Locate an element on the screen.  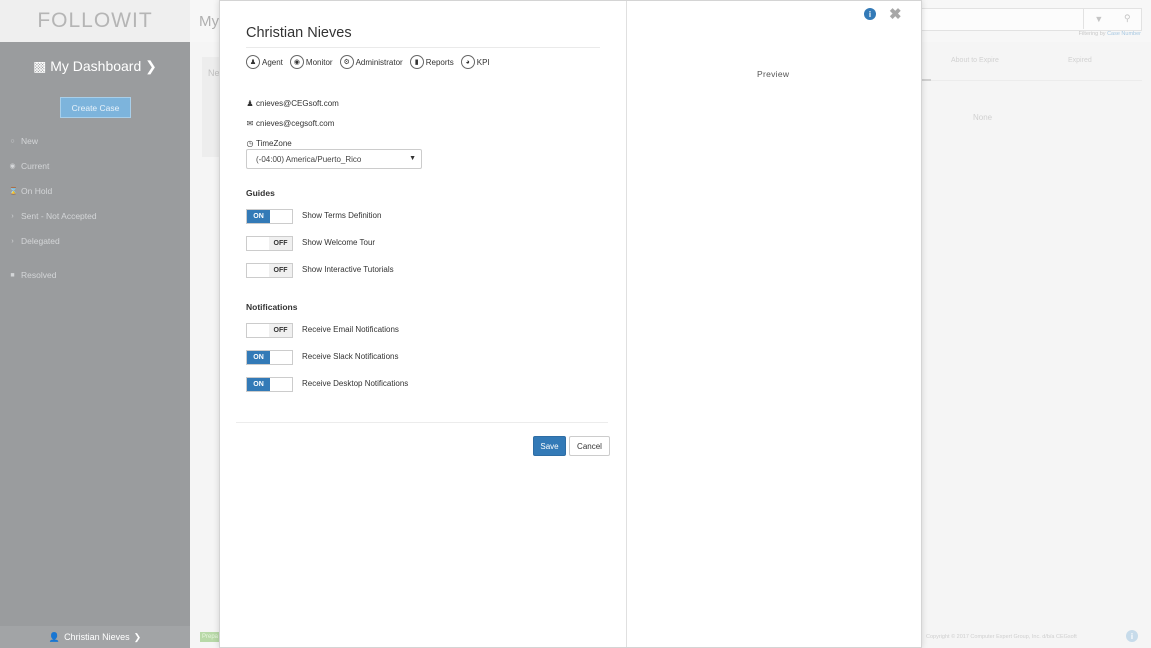
timezone-select: (-04:00) America/Puerto_Rico ▼ is located at coordinates (334, 159).